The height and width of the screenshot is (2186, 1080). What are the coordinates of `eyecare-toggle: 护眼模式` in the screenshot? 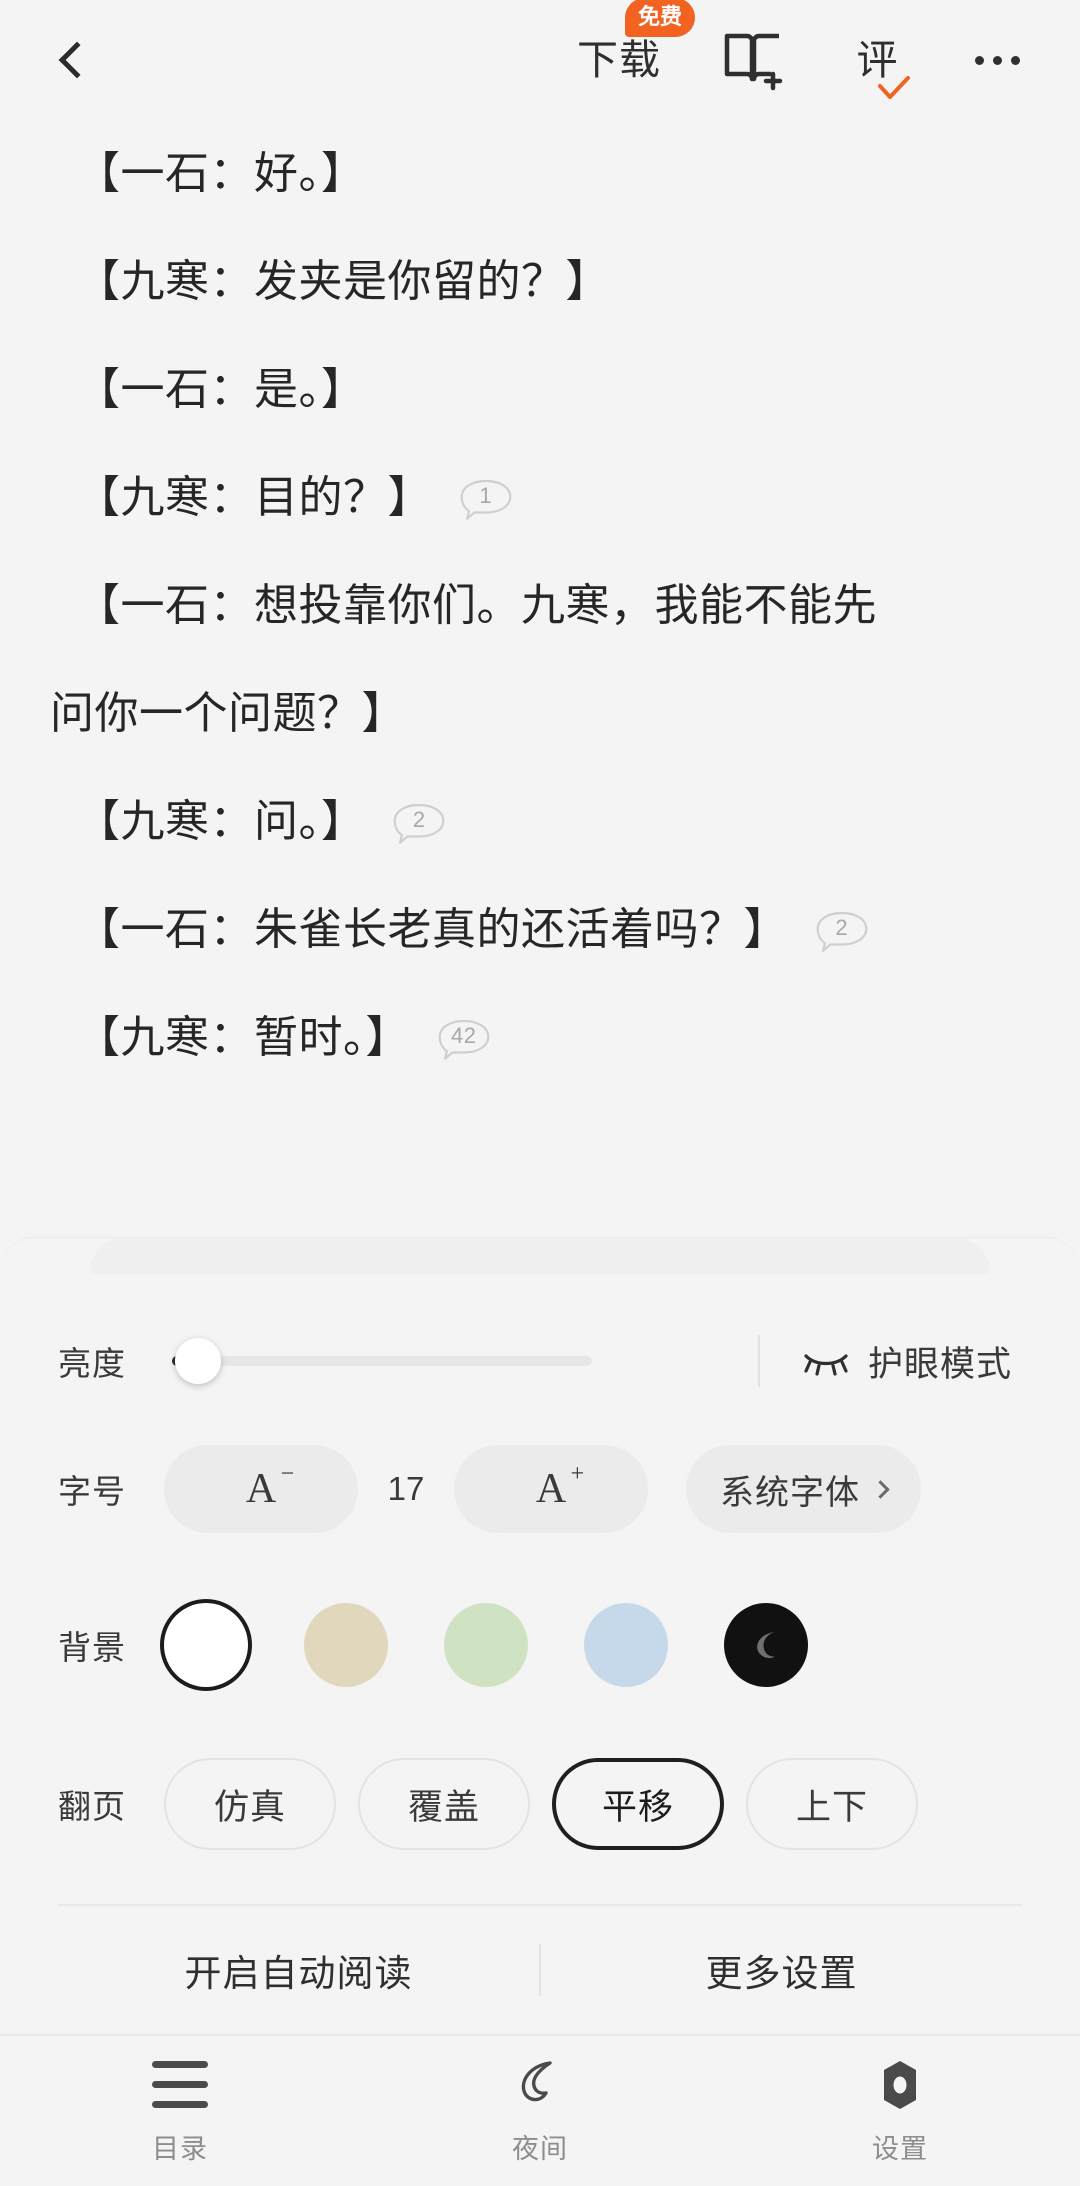 It's located at (912, 1361).